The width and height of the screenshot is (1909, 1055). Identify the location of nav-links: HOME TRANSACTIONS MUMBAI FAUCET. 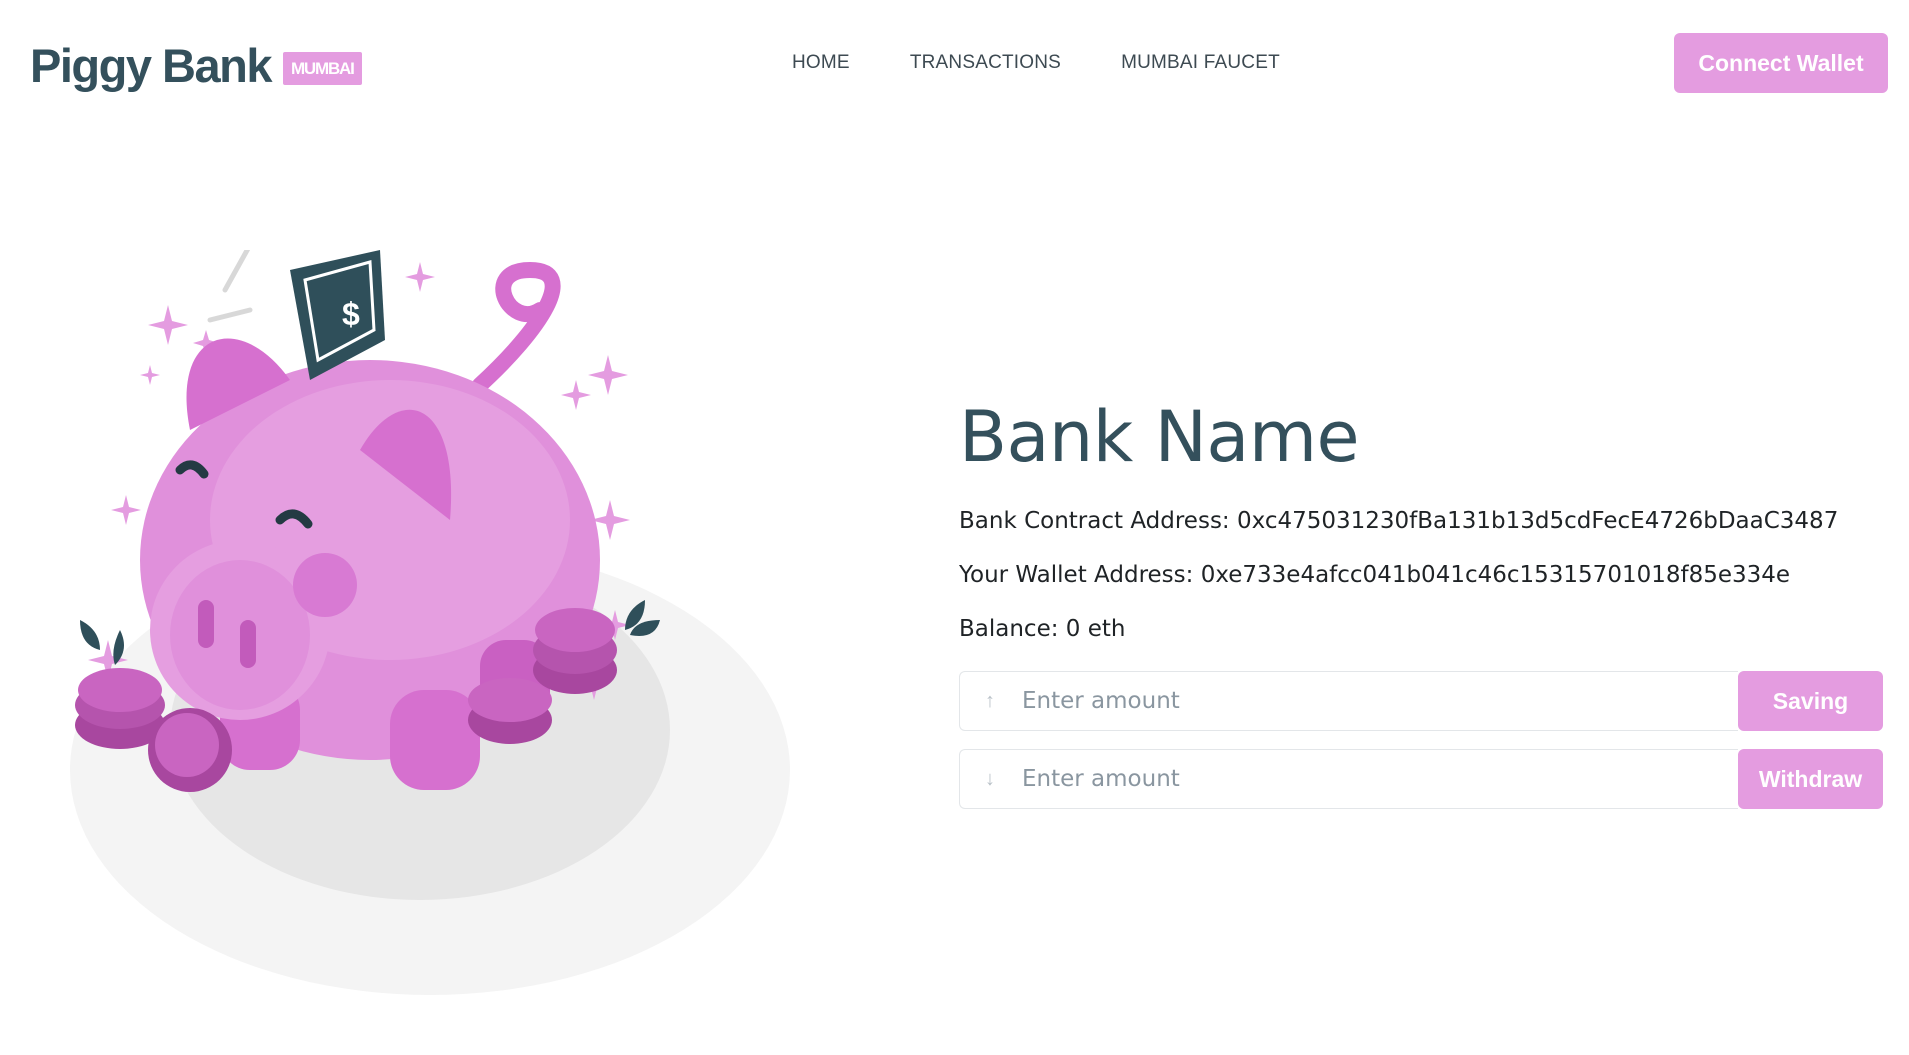
(1036, 63).